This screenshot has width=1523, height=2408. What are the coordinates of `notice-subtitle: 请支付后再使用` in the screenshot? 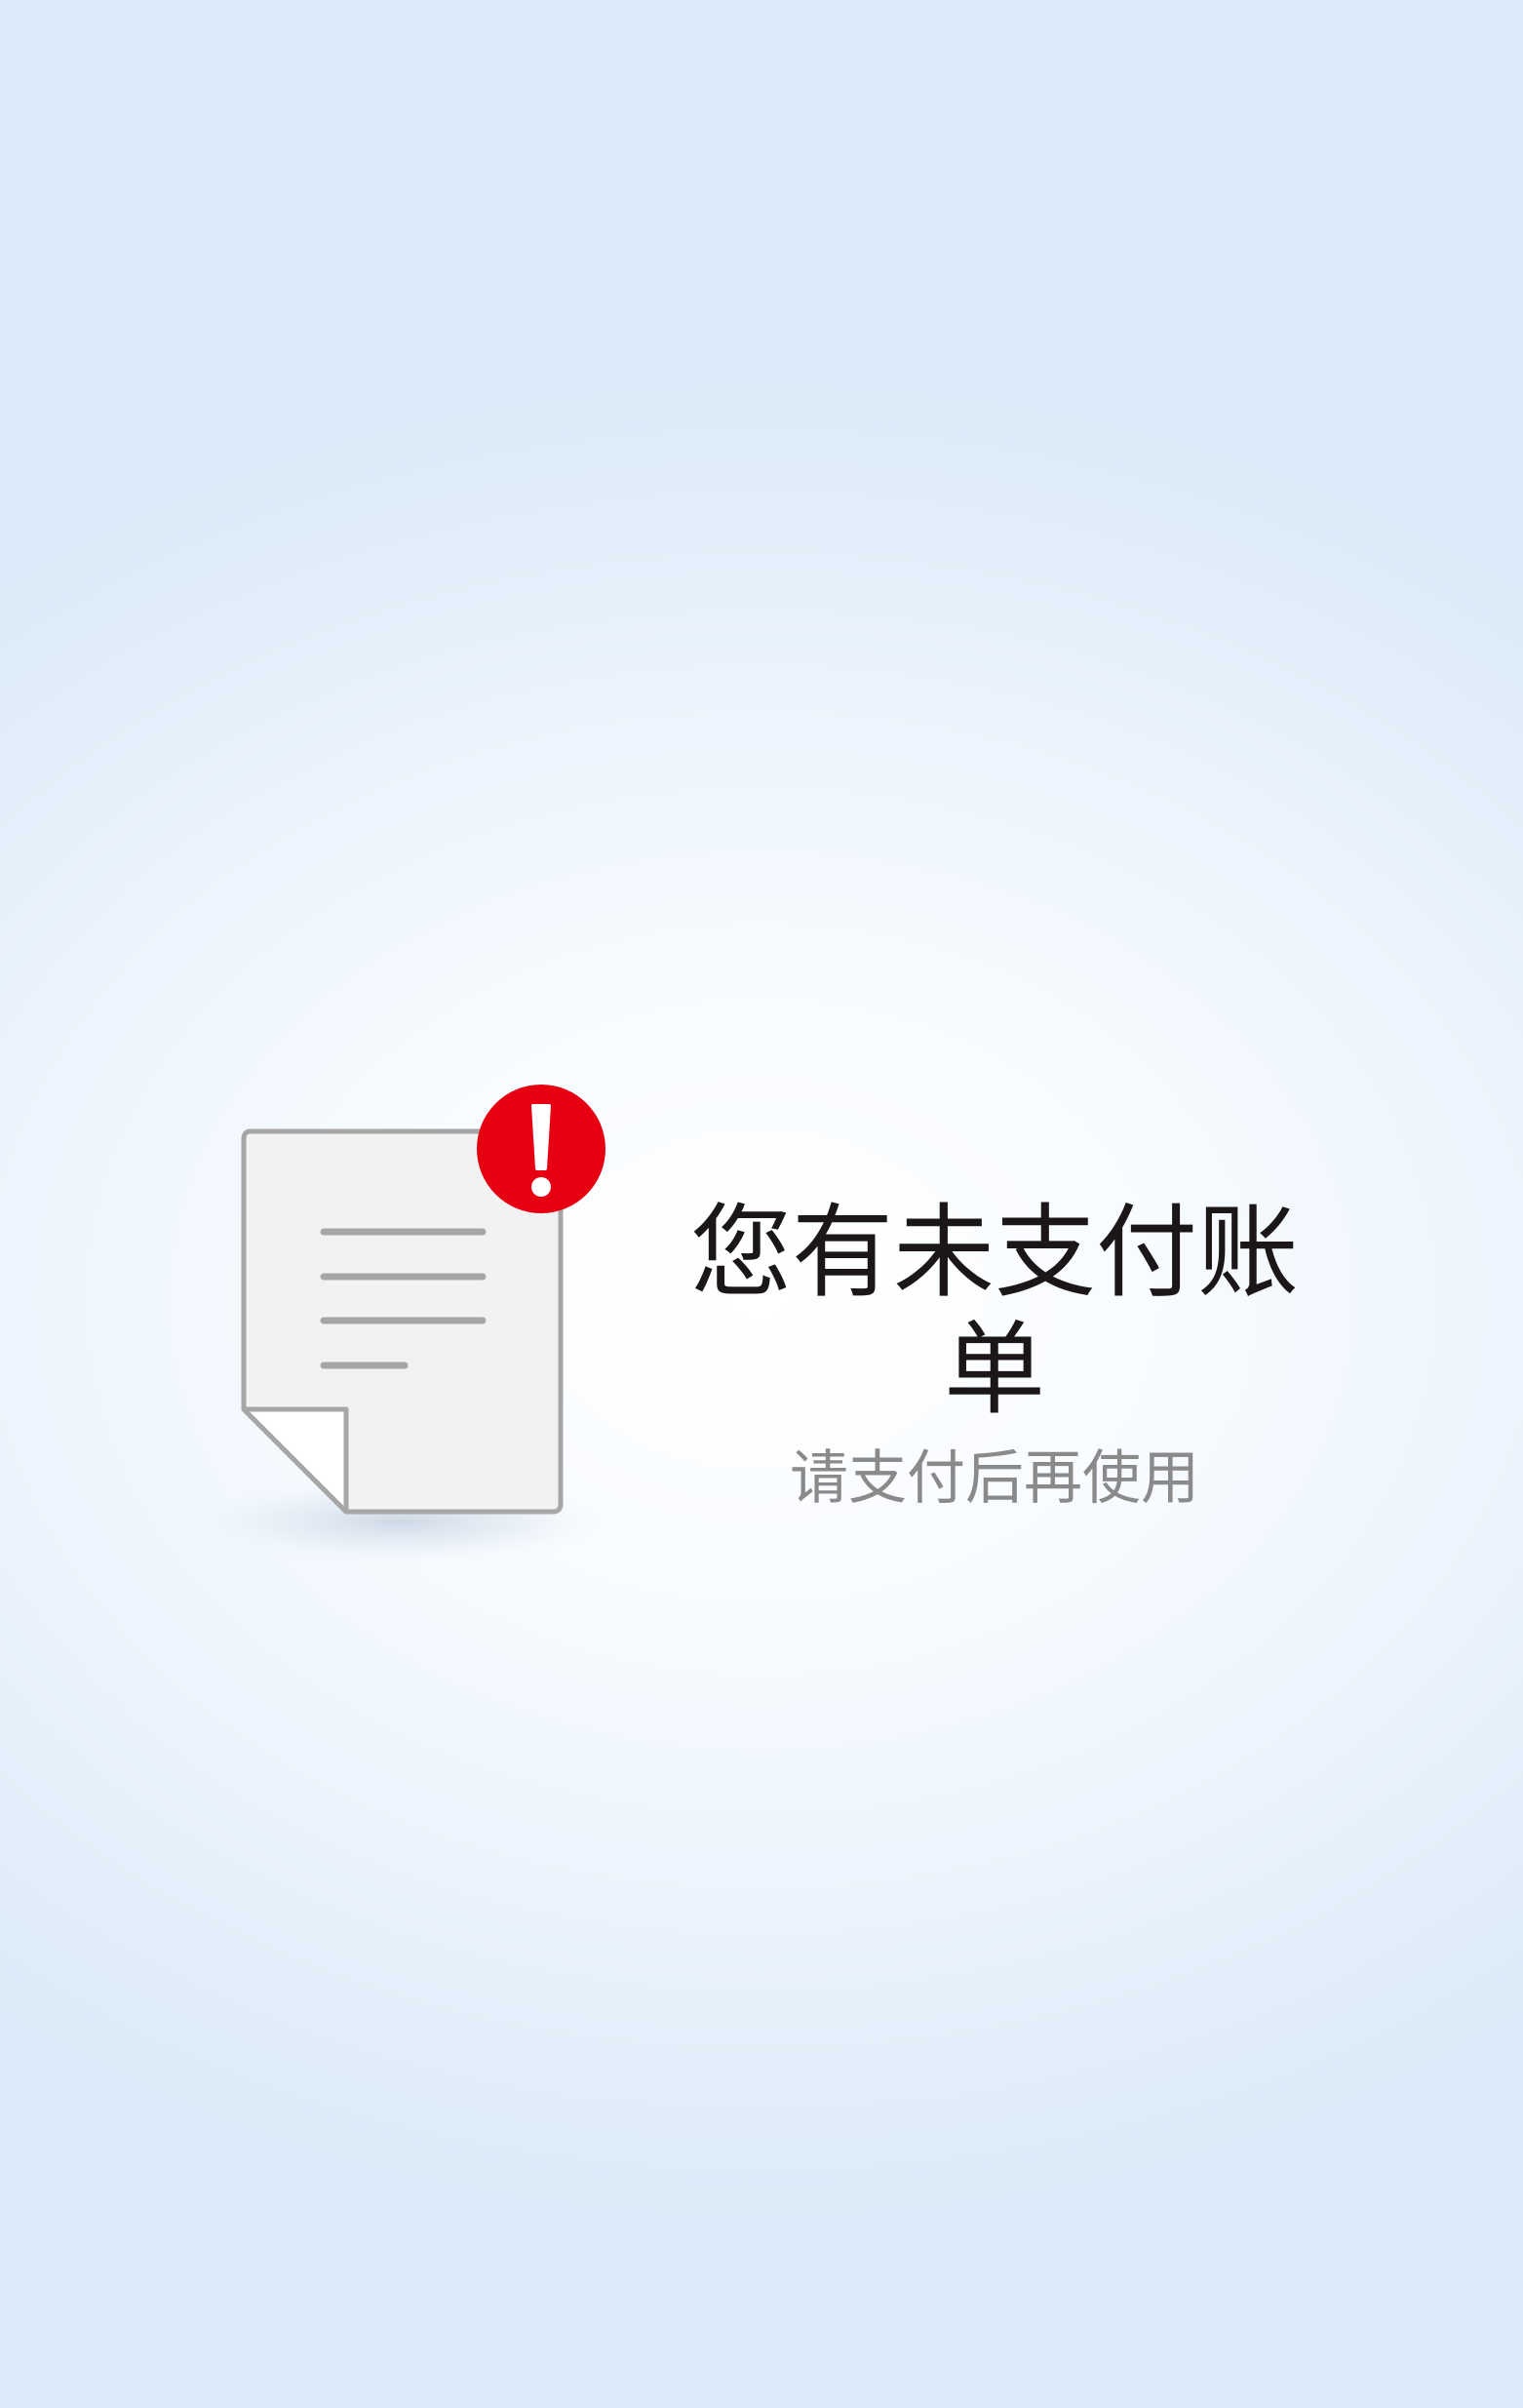 It's located at (995, 1479).